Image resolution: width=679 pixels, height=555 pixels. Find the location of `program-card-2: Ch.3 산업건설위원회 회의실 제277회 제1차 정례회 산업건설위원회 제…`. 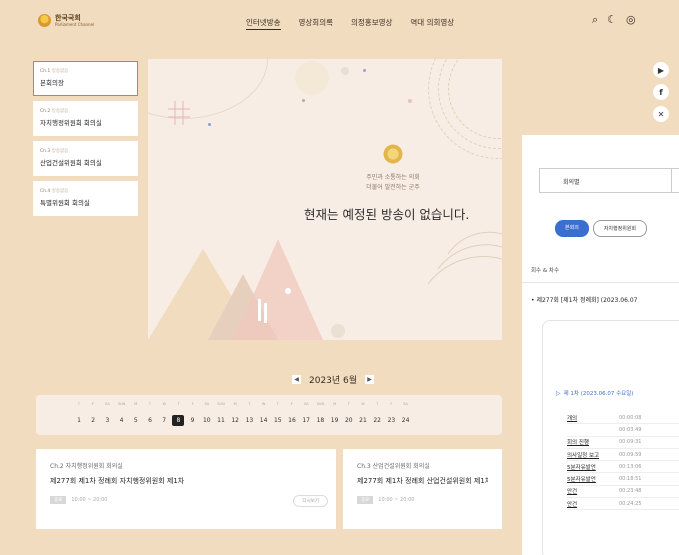

program-card-2: Ch.3 산업건설위원회 회의실 제277회 제1차 정례회 산업건설위원회 제… is located at coordinates (422, 489).